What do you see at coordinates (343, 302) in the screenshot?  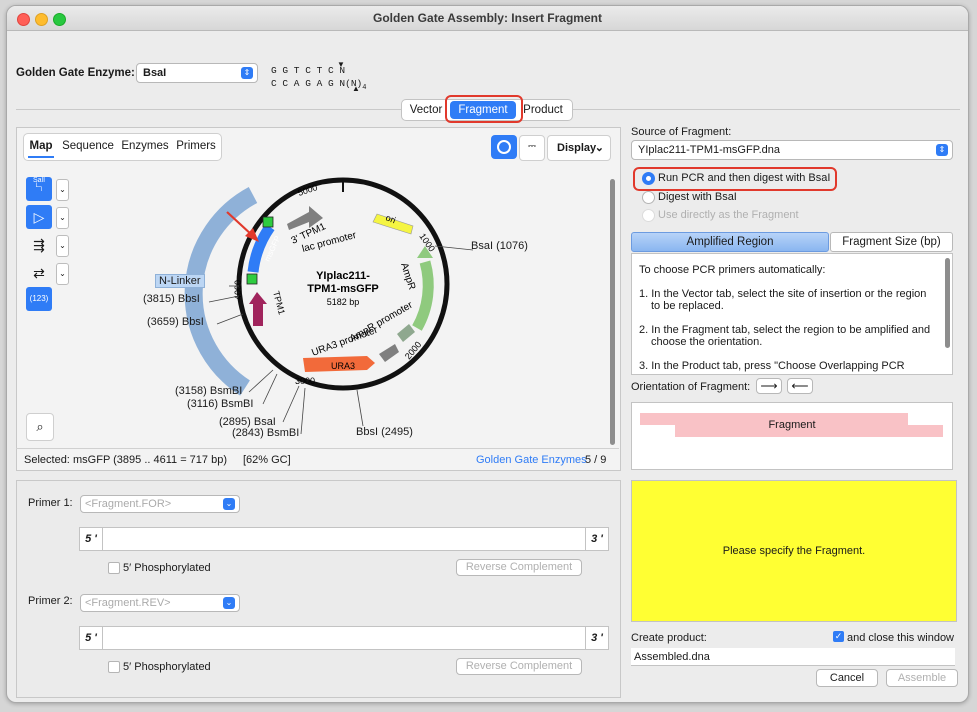 I see `map-size: 5182 bp` at bounding box center [343, 302].